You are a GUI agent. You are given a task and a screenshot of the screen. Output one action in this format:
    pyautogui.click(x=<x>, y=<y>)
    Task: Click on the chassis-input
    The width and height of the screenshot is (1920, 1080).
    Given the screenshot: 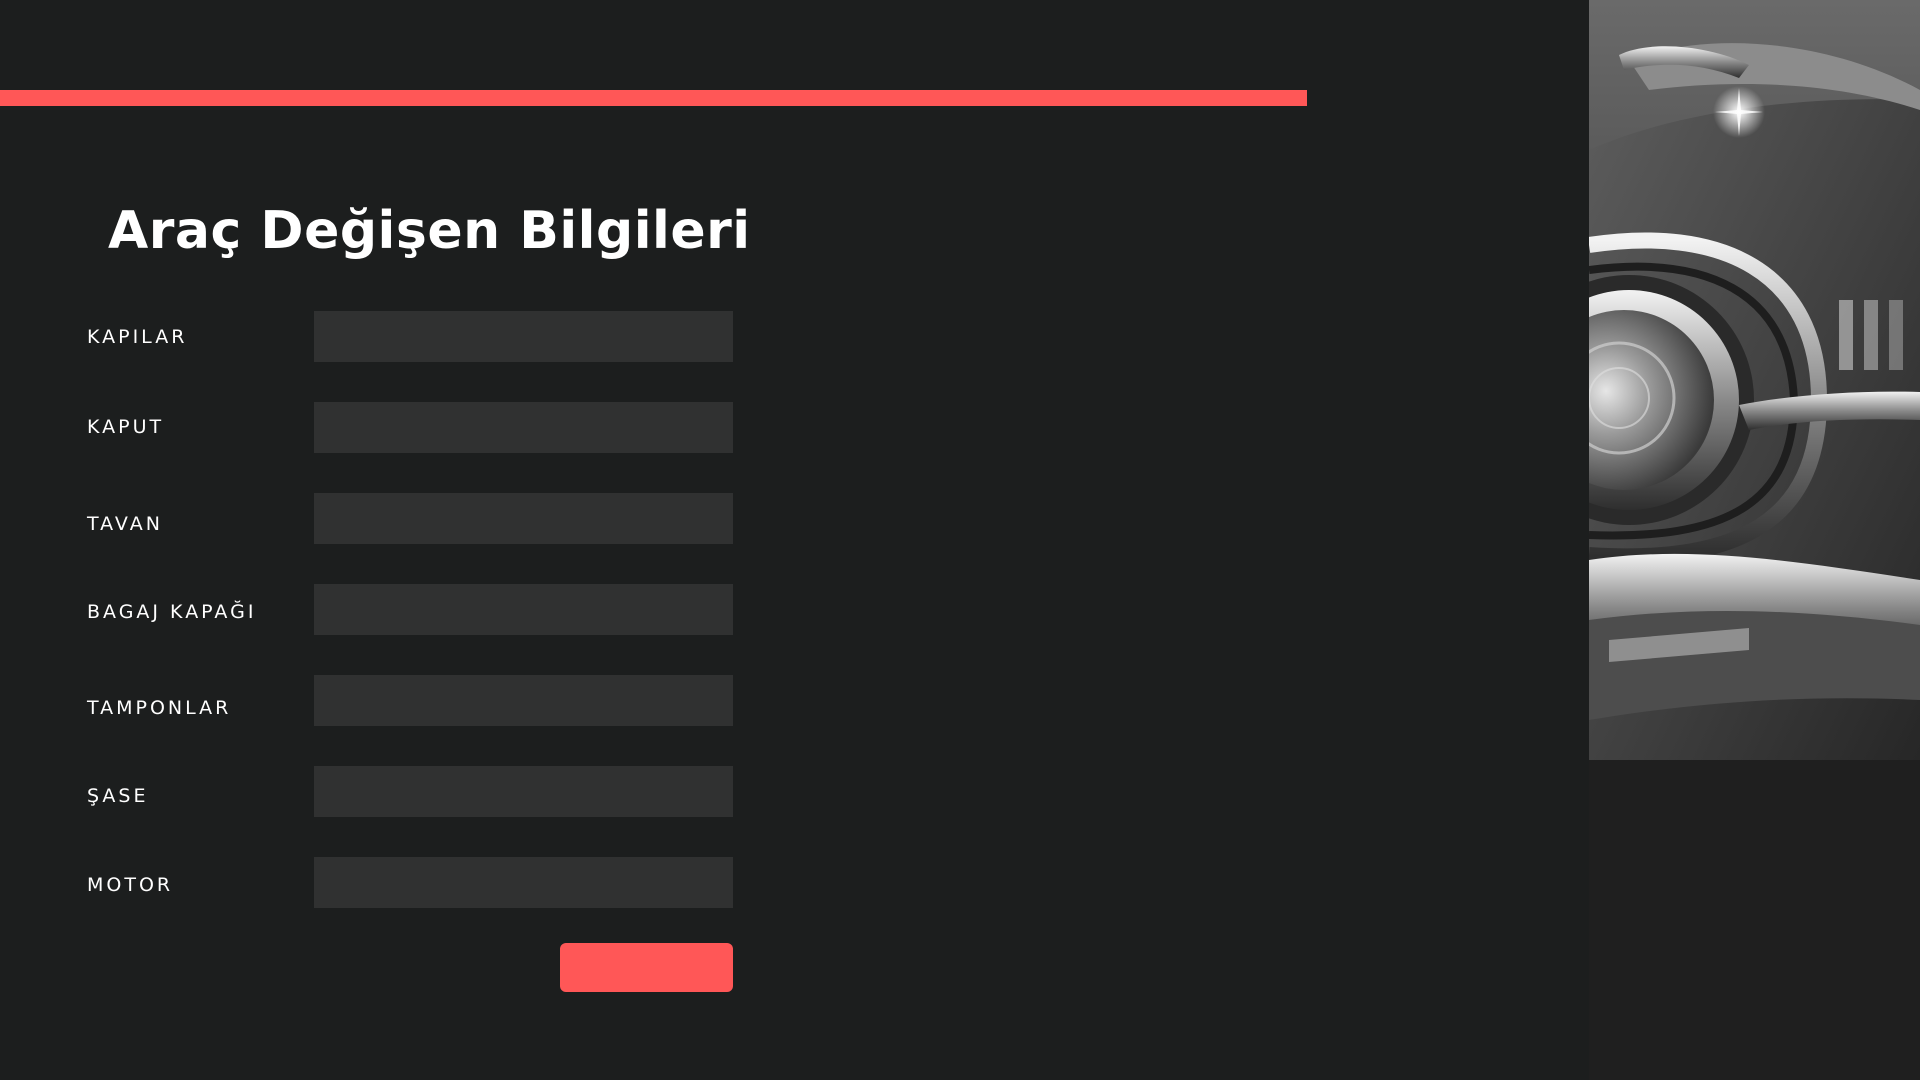 What is the action you would take?
    pyautogui.click(x=523, y=791)
    